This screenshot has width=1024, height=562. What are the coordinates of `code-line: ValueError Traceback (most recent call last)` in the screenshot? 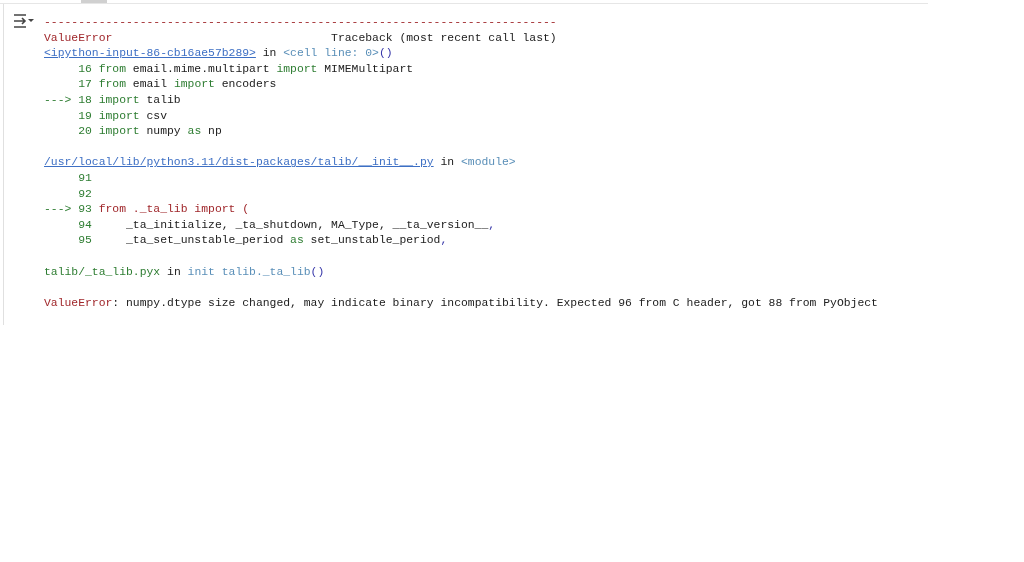 It's located at (301, 38).